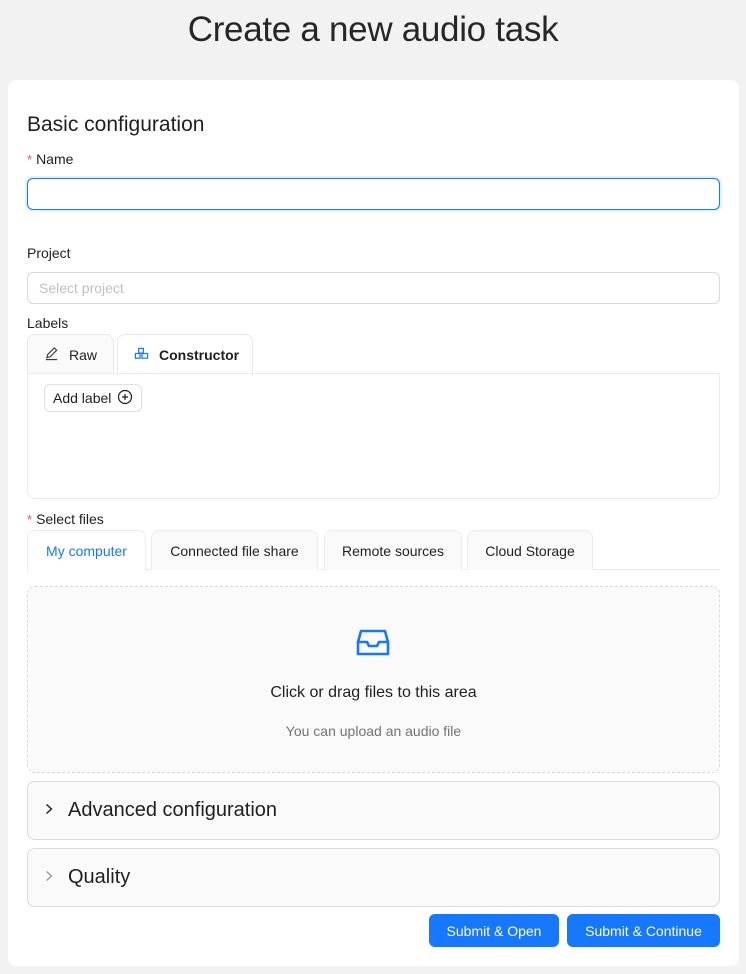  What do you see at coordinates (373, 643) in the screenshot?
I see `inbox-icon` at bounding box center [373, 643].